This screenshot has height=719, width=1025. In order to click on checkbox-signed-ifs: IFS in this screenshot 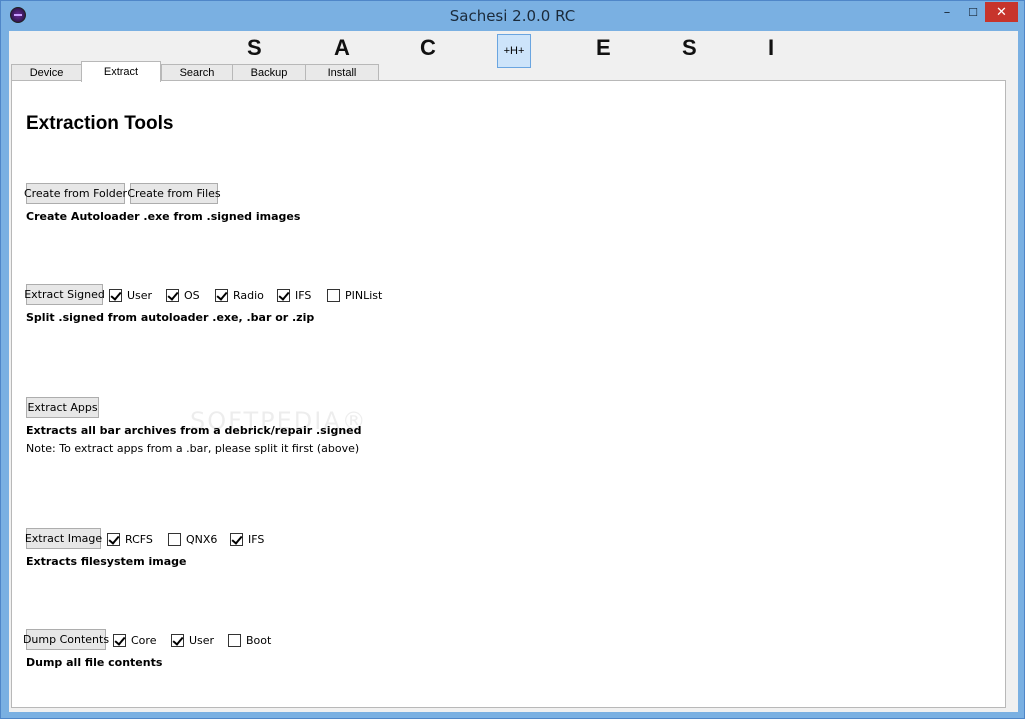, I will do `click(294, 295)`.